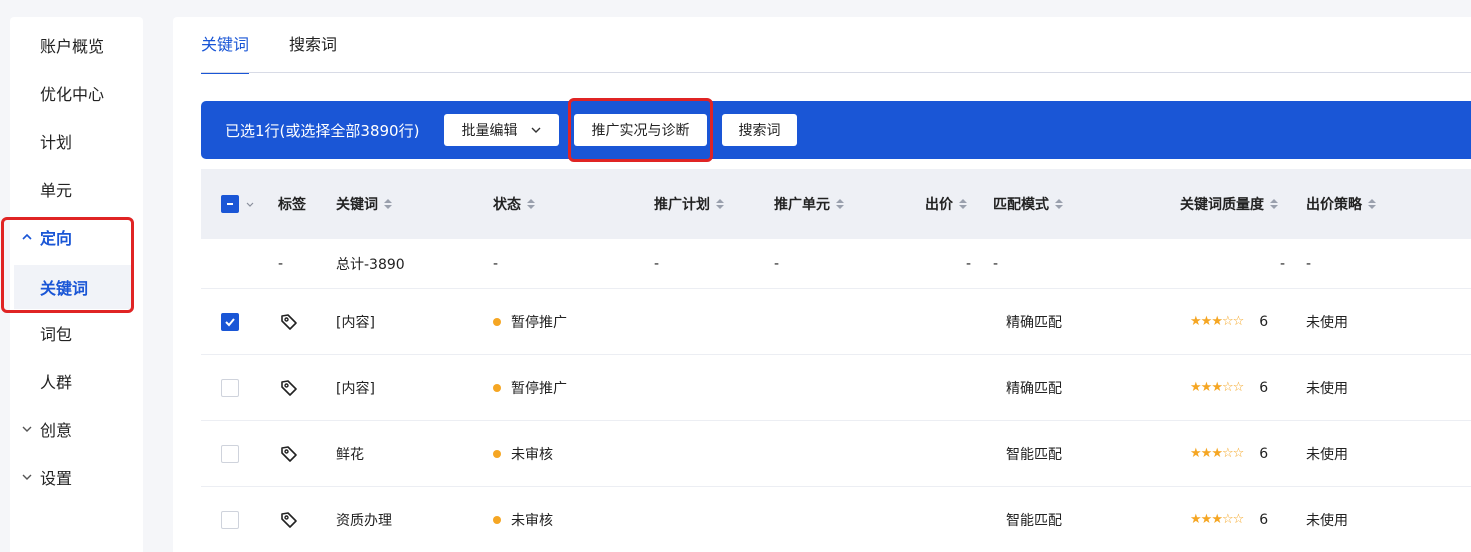  I want to click on checkbox-icon, so click(230, 387).